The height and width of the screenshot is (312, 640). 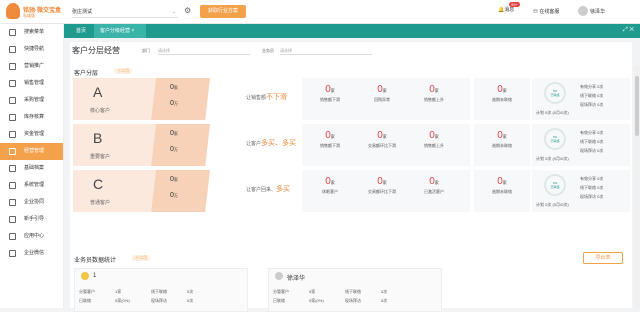 I want to click on tier-desc: 普通客户, so click(x=100, y=203).